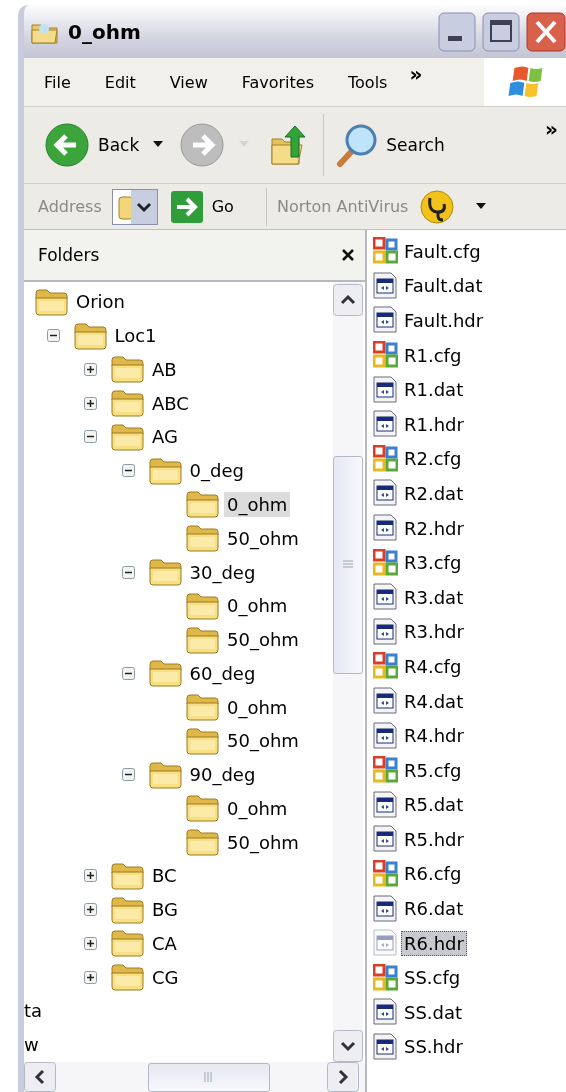 This screenshot has height=1092, width=566. Describe the element at coordinates (216, 471) in the screenshot. I see `tree-item: 0_deg` at that location.